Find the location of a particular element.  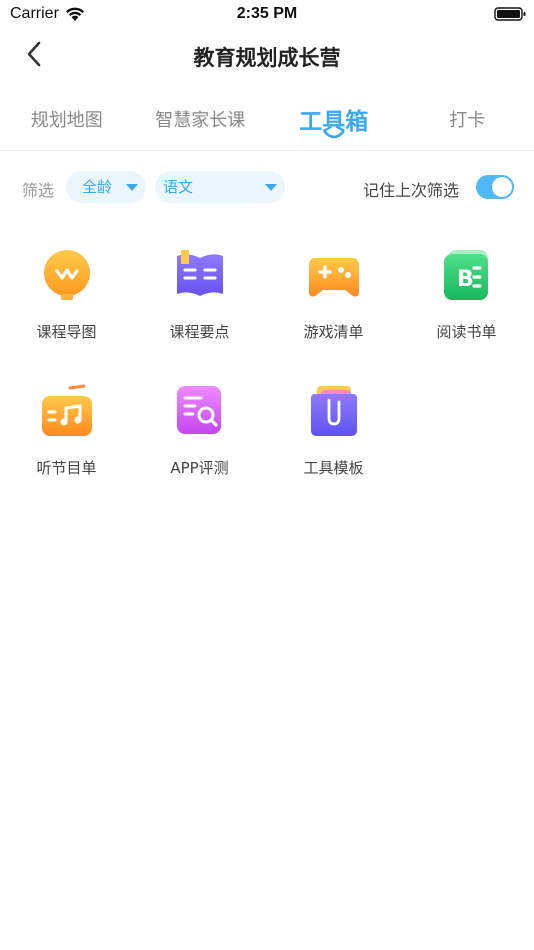

age-select: 全龄 is located at coordinates (106, 187).